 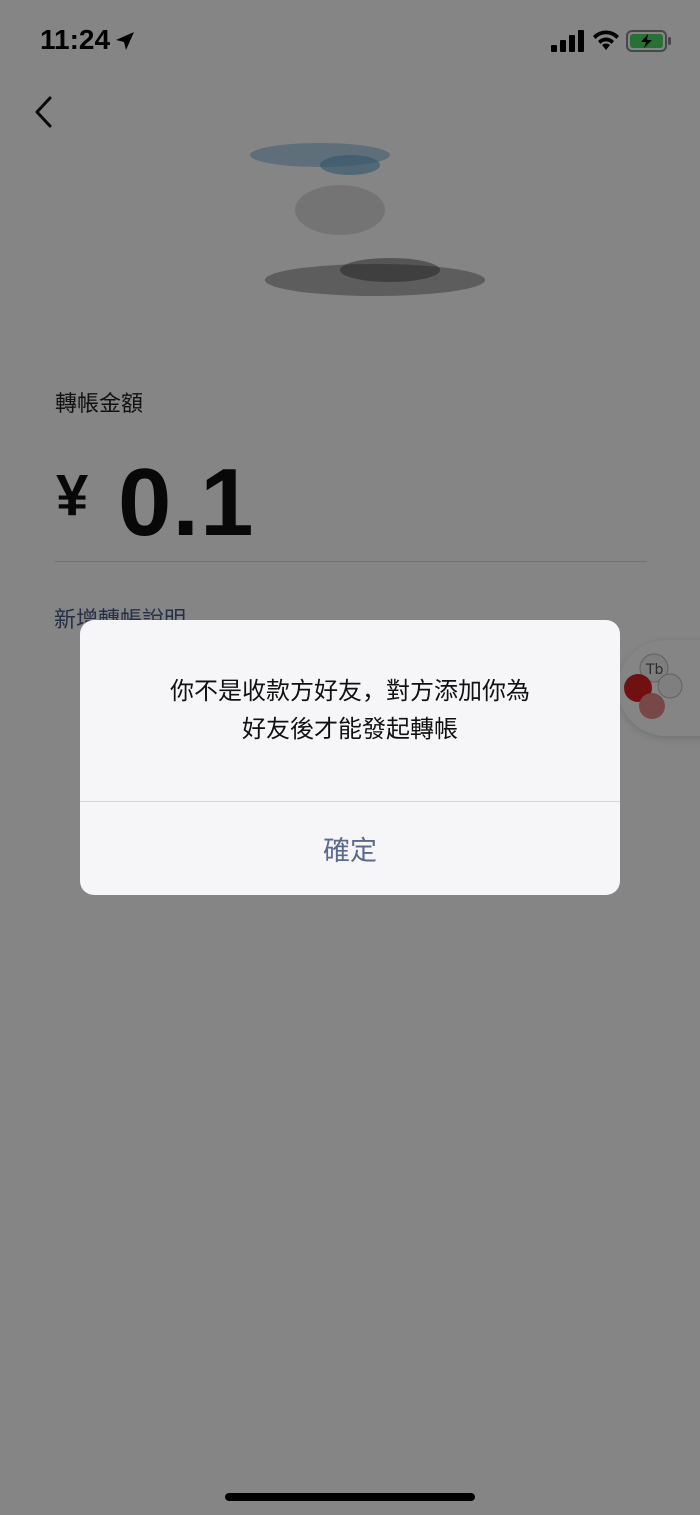 I want to click on alert-message-line-1: 你不是收款方好友，對方添加你為, so click(x=350, y=691).